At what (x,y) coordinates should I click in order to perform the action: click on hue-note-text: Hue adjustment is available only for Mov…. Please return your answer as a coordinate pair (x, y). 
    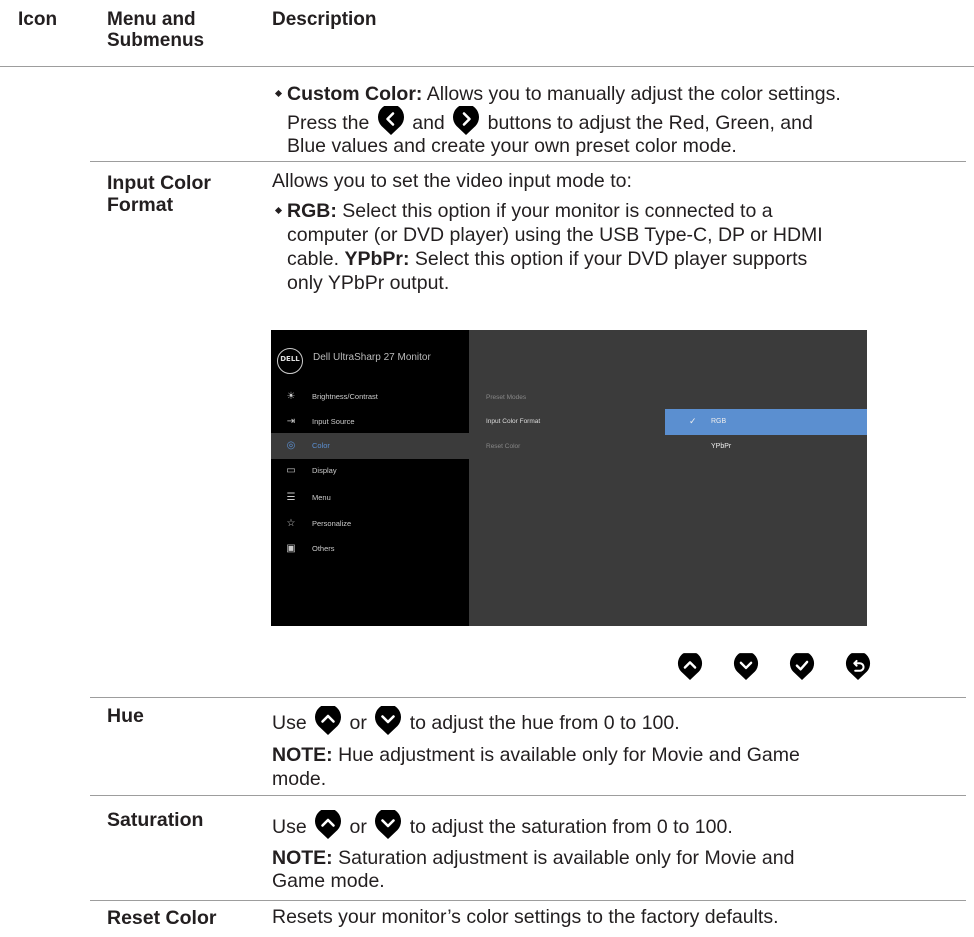
    Looking at the image, I should click on (566, 755).